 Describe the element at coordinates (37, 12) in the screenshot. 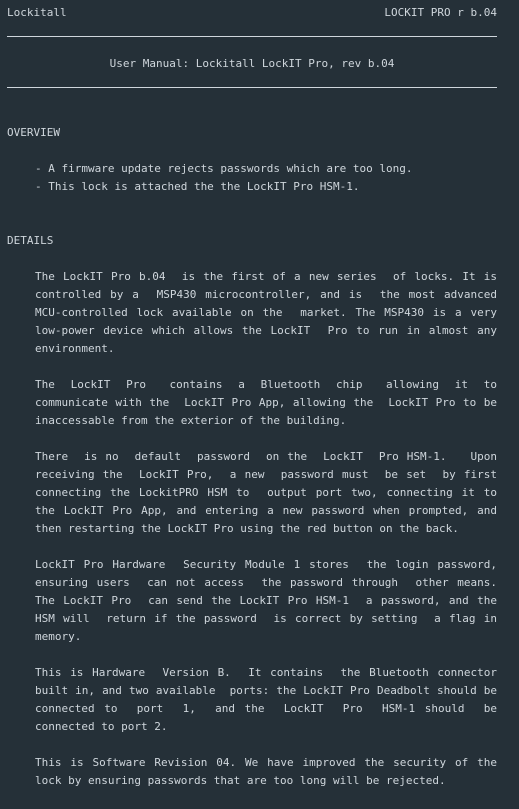

I see `app-name: Lockitall` at that location.